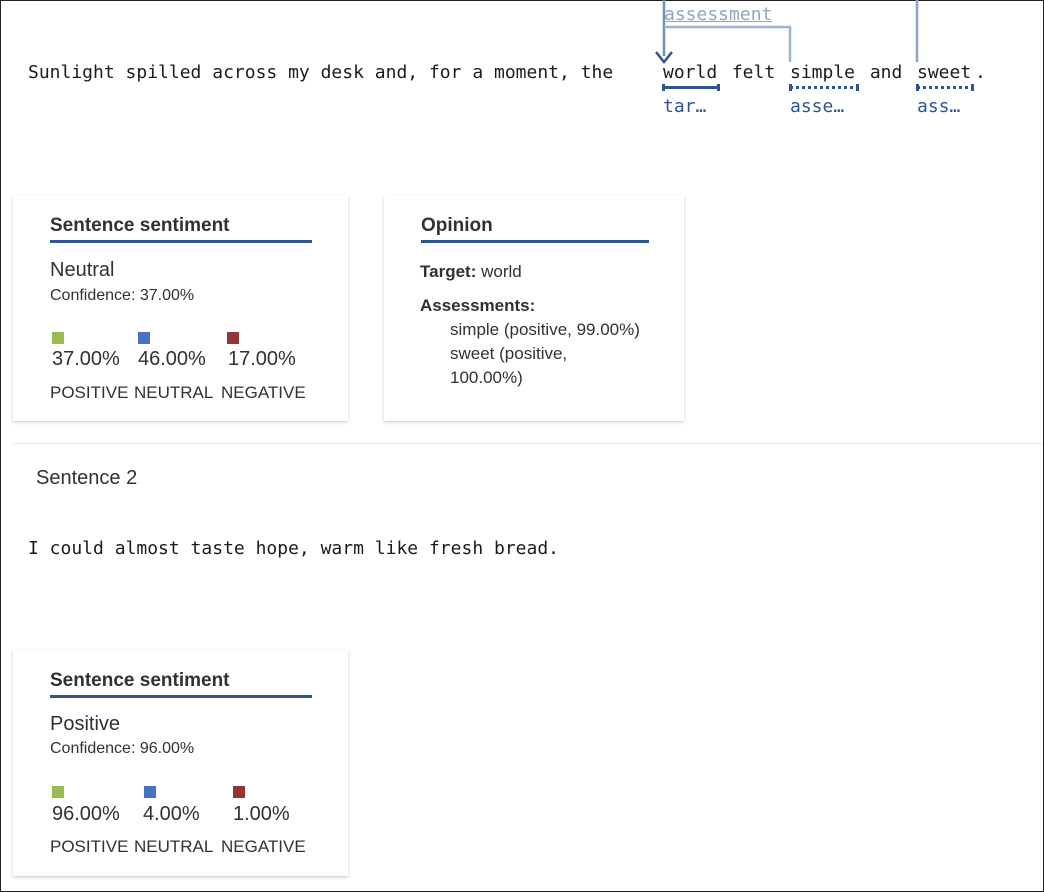  Describe the element at coordinates (754, 72) in the screenshot. I see `token-felt: felt` at that location.